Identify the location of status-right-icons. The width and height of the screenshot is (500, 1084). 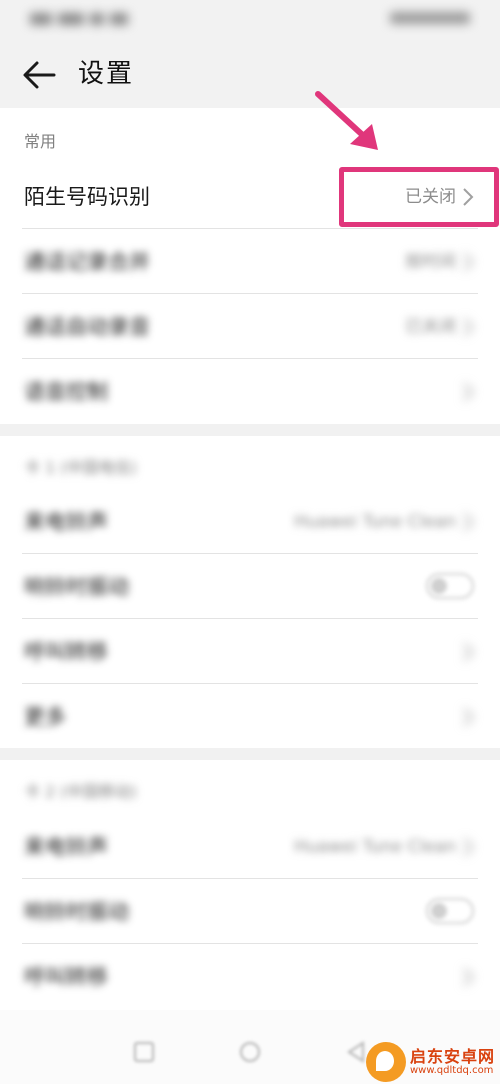
(430, 18).